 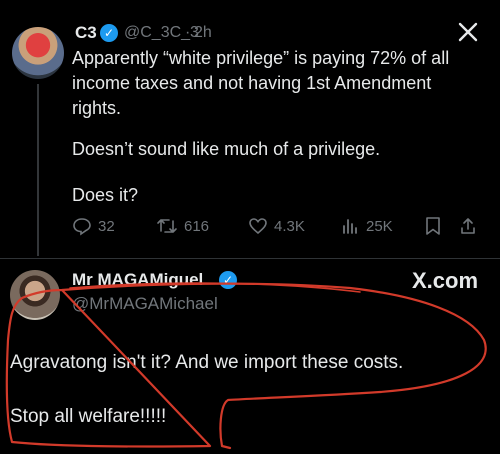 What do you see at coordinates (182, 226) in the screenshot?
I see `repost-button: 616` at bounding box center [182, 226].